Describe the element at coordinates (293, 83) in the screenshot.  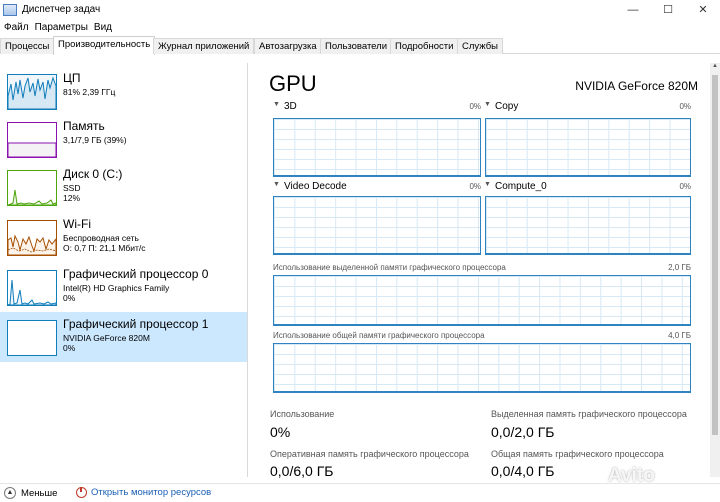
I see `gpu-title: GPU` at that location.